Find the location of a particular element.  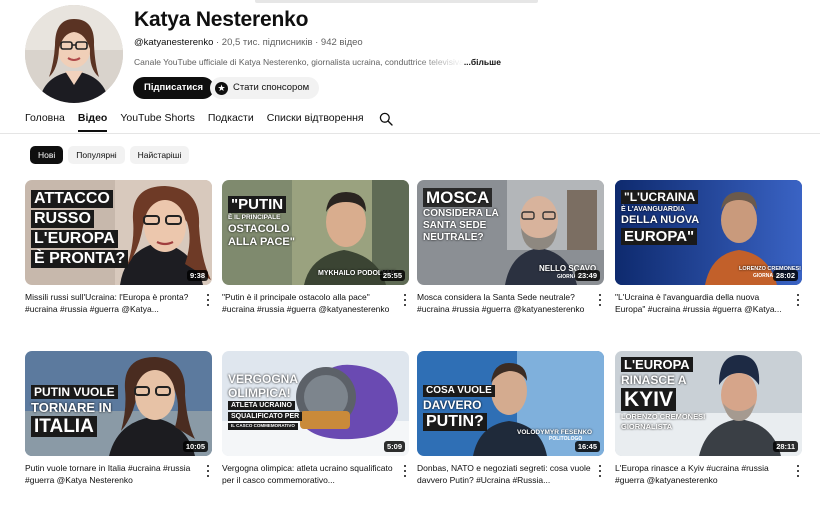

star-icon: ★ is located at coordinates (221, 88).